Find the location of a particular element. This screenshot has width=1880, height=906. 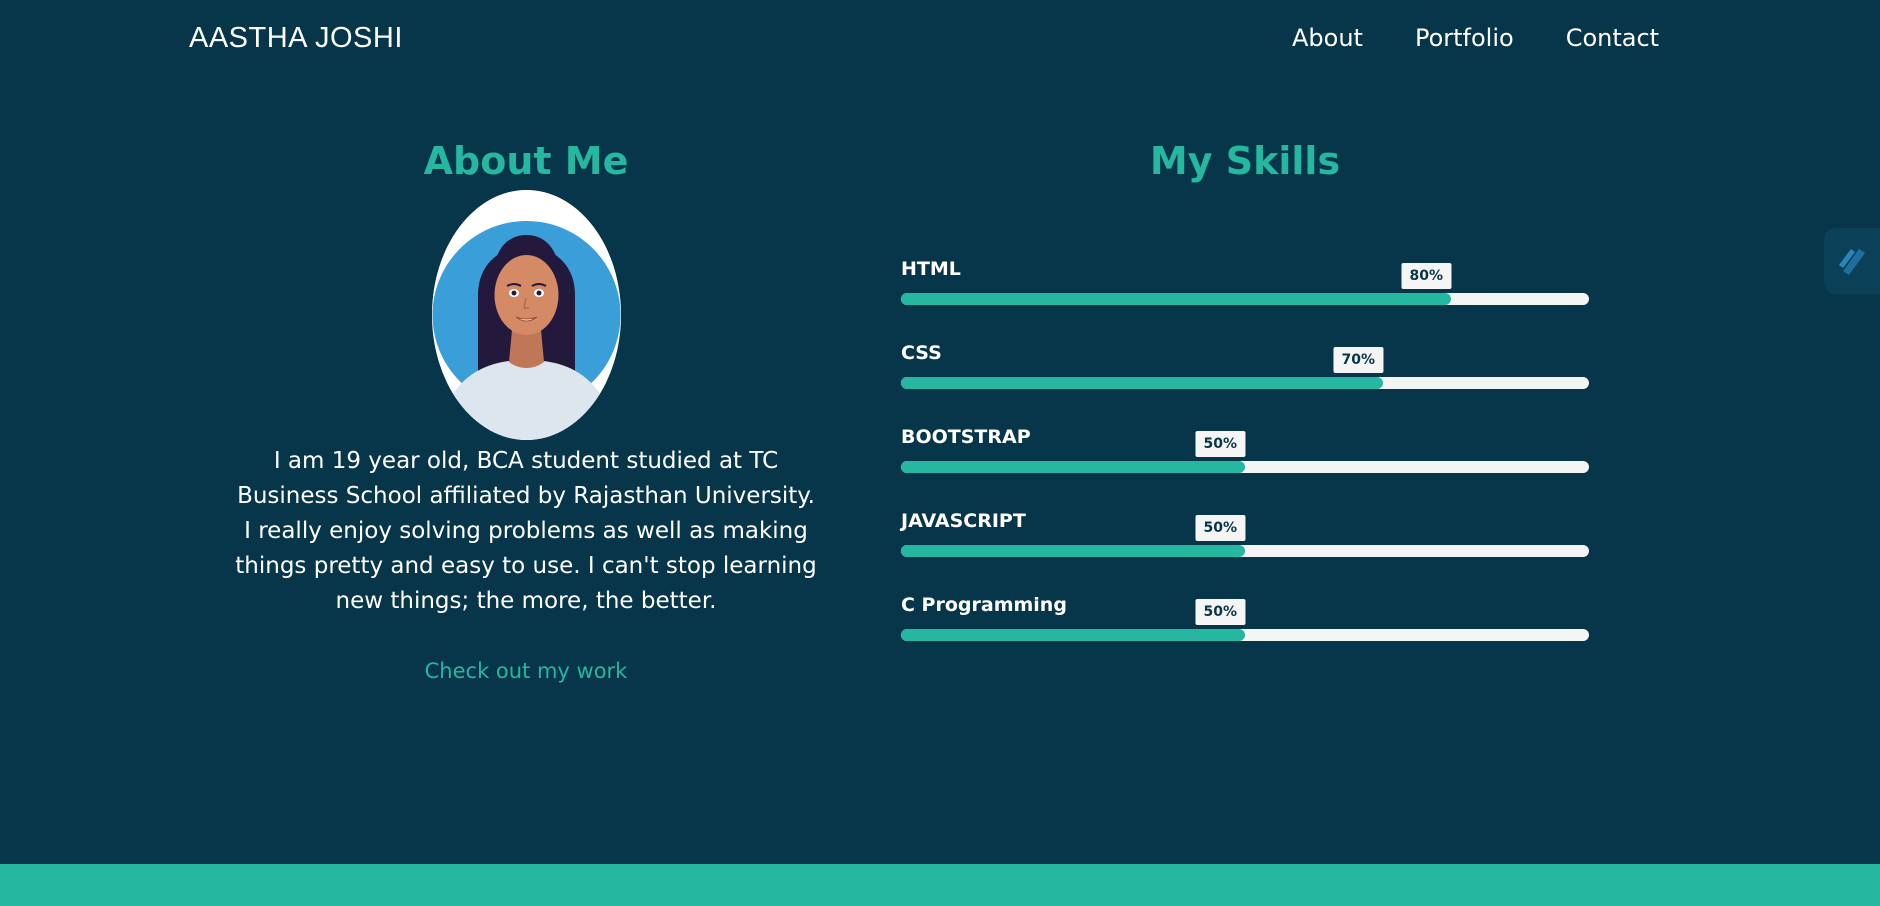

brand-name: AASTHA JOSHI is located at coordinates (296, 38).